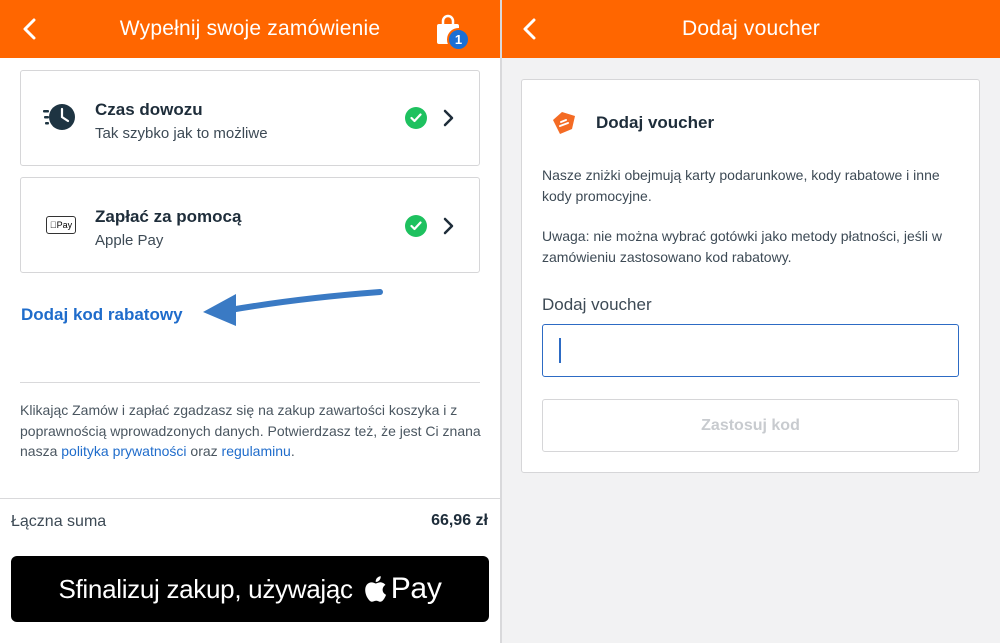 The height and width of the screenshot is (643, 1000). I want to click on delivery-title: Czas dowozu, so click(149, 109).